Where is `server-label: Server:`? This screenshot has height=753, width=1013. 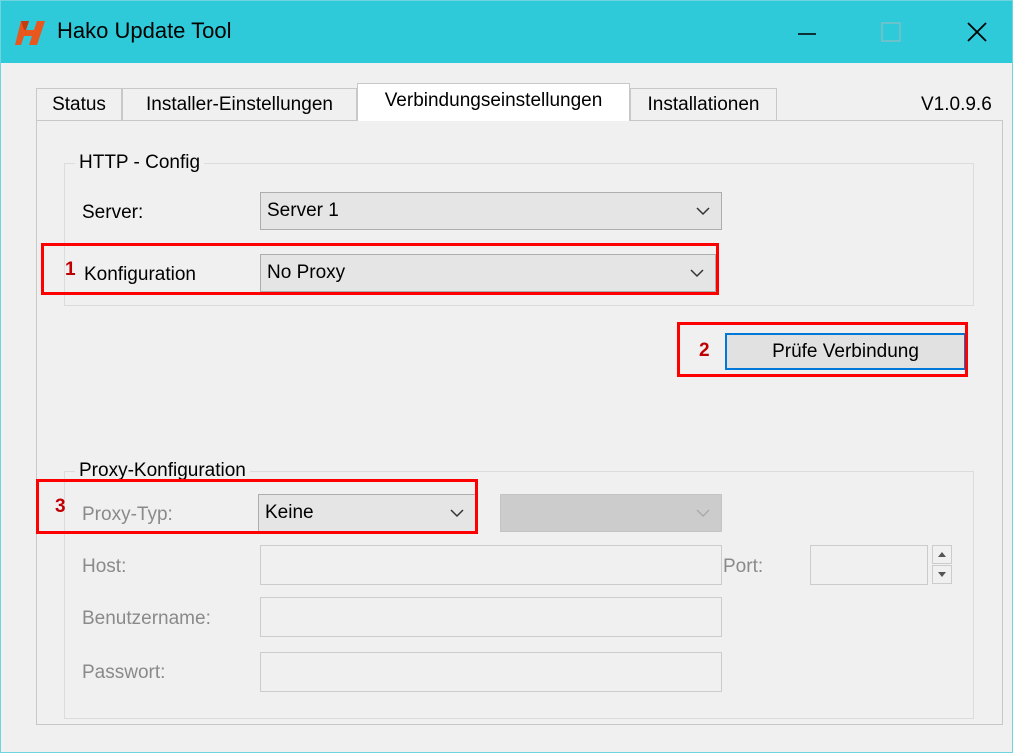
server-label: Server: is located at coordinates (113, 212).